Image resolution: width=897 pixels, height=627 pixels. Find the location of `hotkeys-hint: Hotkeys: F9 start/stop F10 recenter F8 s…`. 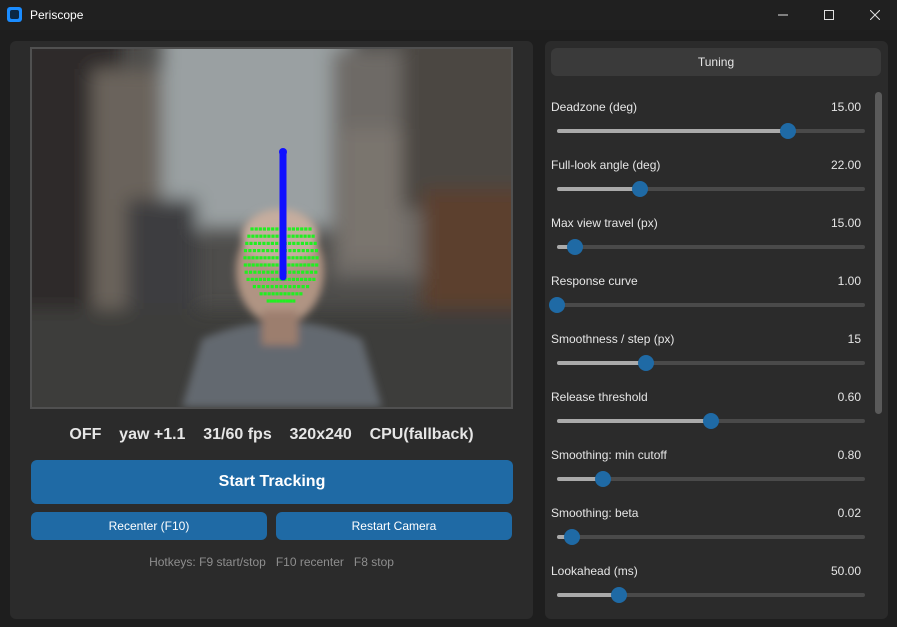

hotkeys-hint: Hotkeys: F9 start/stop F10 recenter F8 s… is located at coordinates (271, 562).